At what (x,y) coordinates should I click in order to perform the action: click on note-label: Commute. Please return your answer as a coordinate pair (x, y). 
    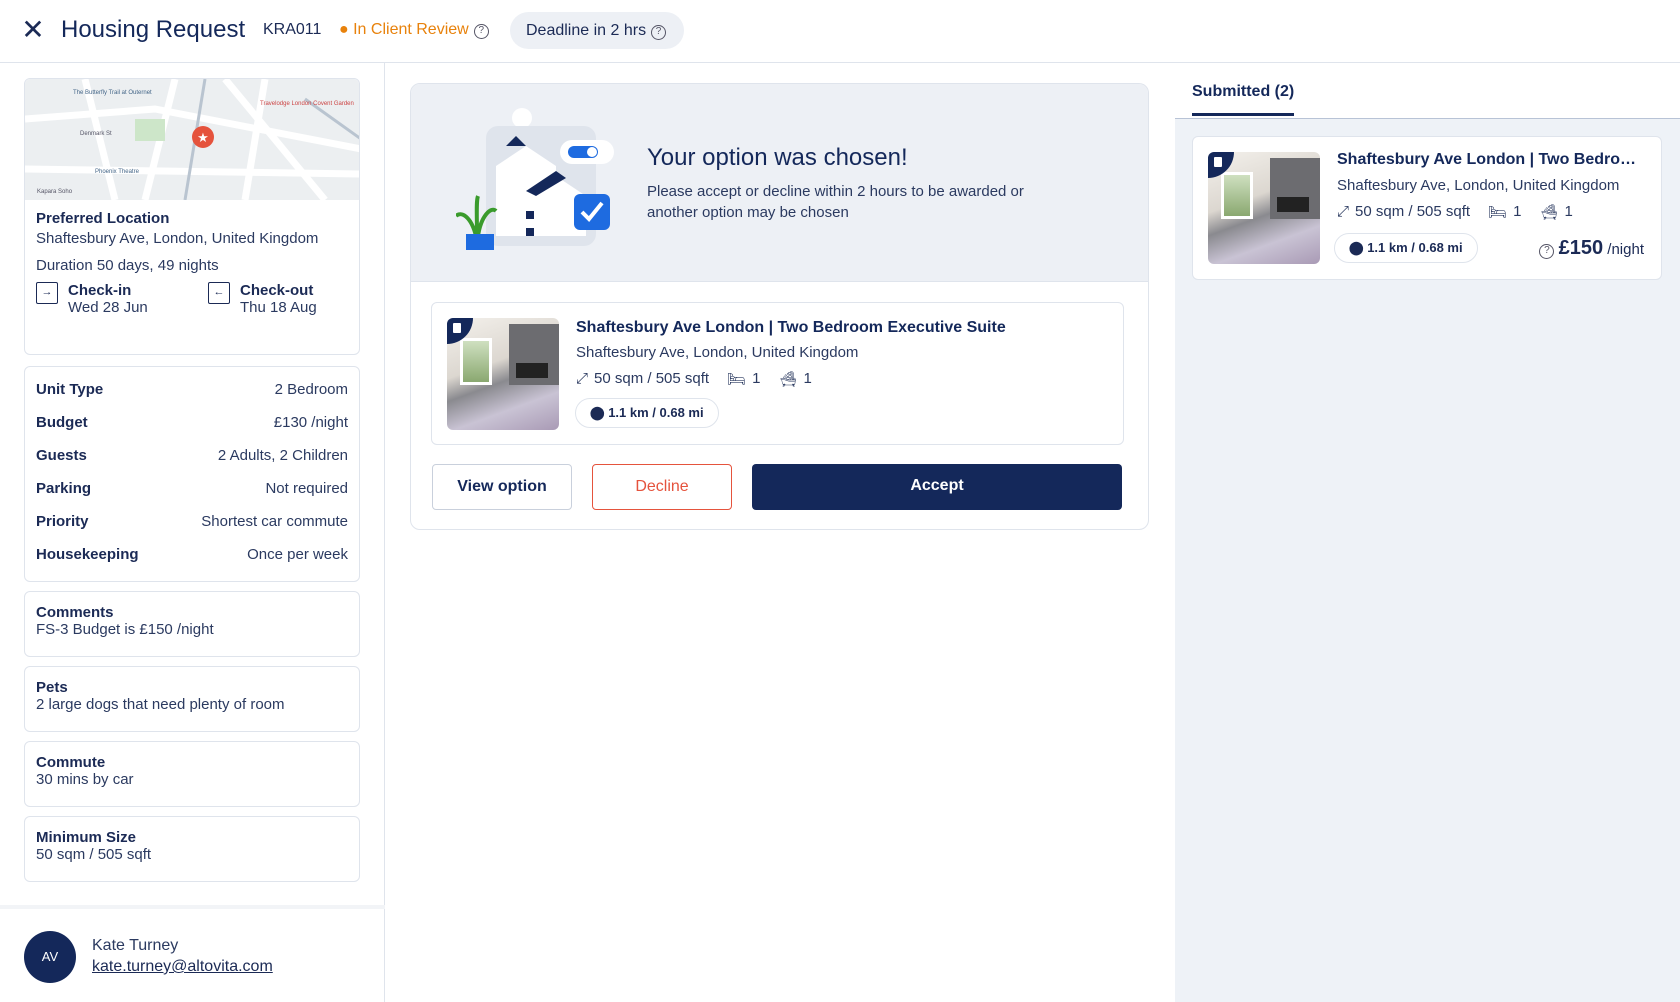
    Looking at the image, I should click on (71, 762).